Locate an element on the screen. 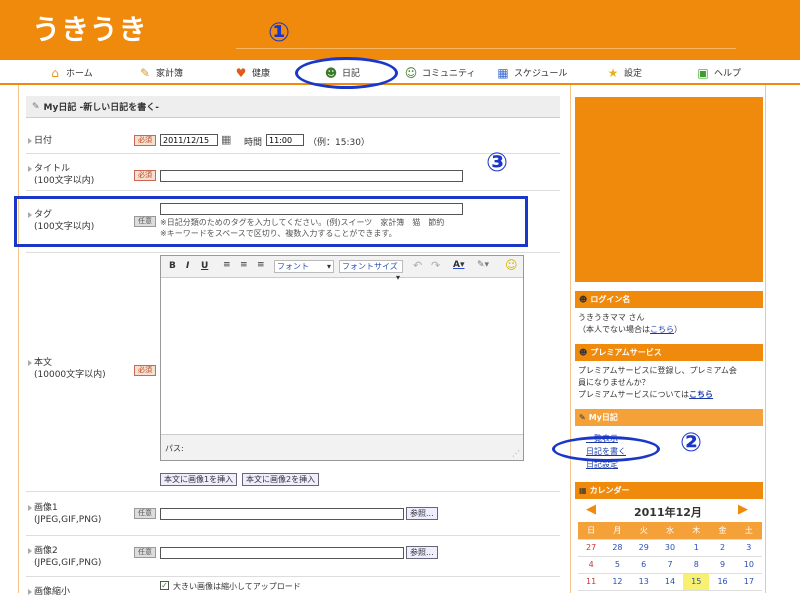  nav-label: ホーム is located at coordinates (79, 74).